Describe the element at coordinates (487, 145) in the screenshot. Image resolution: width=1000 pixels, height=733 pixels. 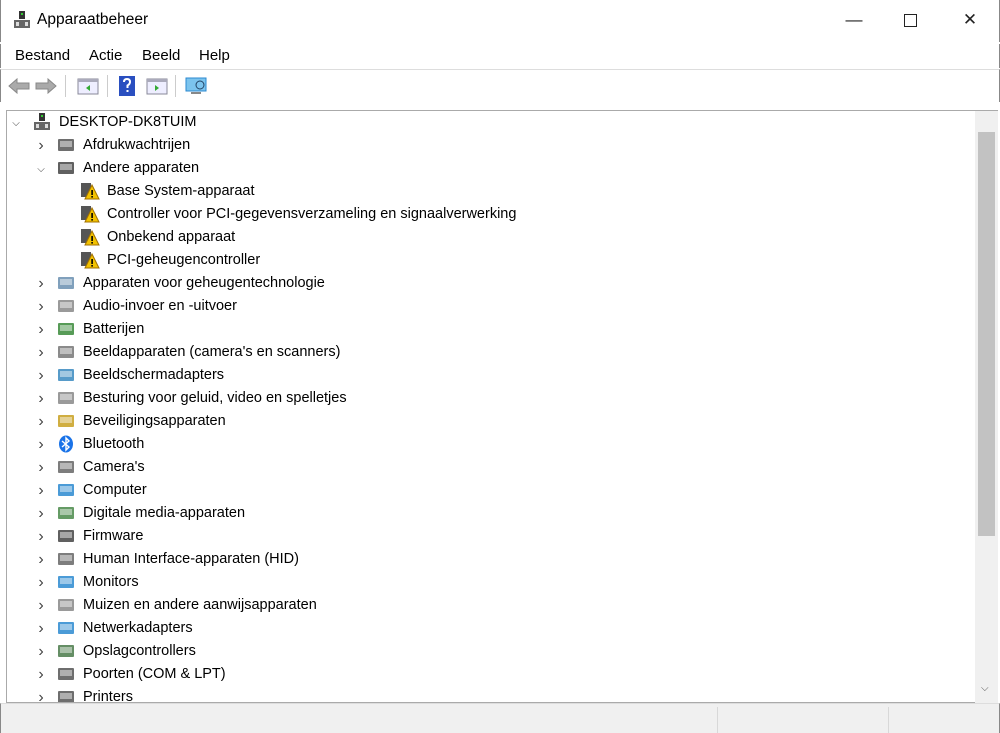
I see `tree-item: › Afdrukwachtrijen` at that location.